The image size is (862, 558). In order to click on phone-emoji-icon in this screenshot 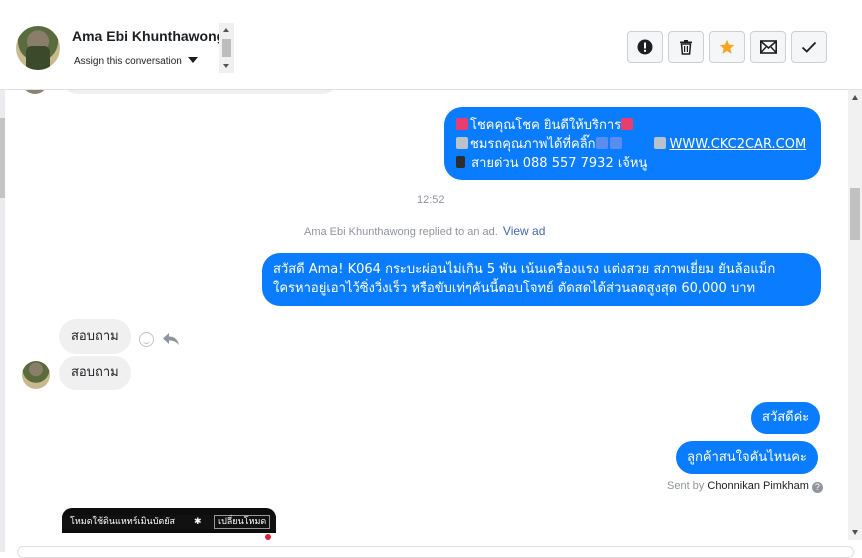, I will do `click(460, 162)`.